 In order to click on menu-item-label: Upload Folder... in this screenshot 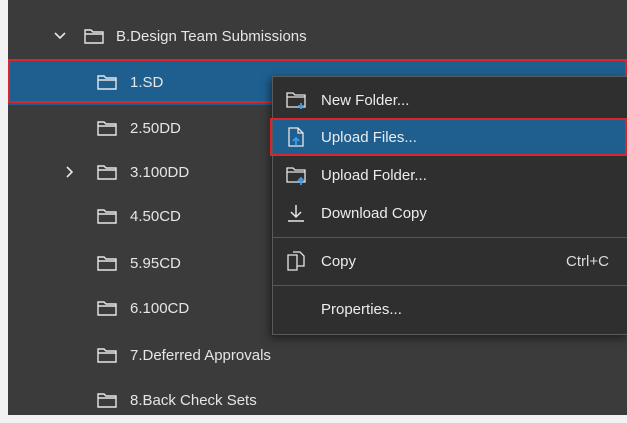, I will do `click(374, 175)`.